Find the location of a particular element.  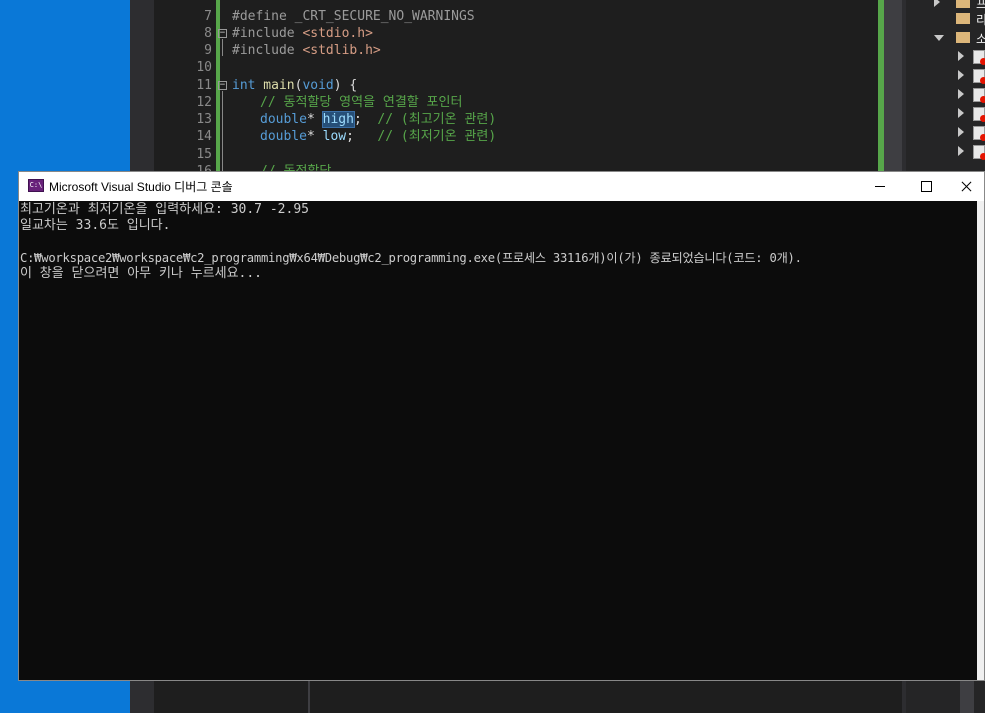

code-line: int main(void) { is located at coordinates (294, 85).